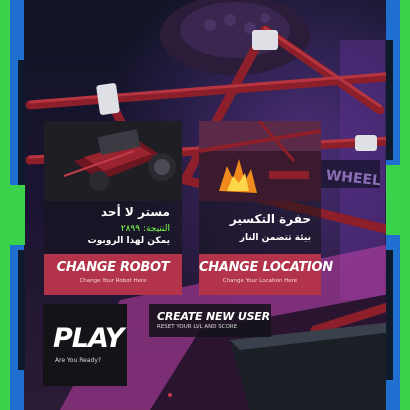 Image resolution: width=410 pixels, height=410 pixels. What do you see at coordinates (398, 205) in the screenshot?
I see `right-edge-frame` at bounding box center [398, 205].